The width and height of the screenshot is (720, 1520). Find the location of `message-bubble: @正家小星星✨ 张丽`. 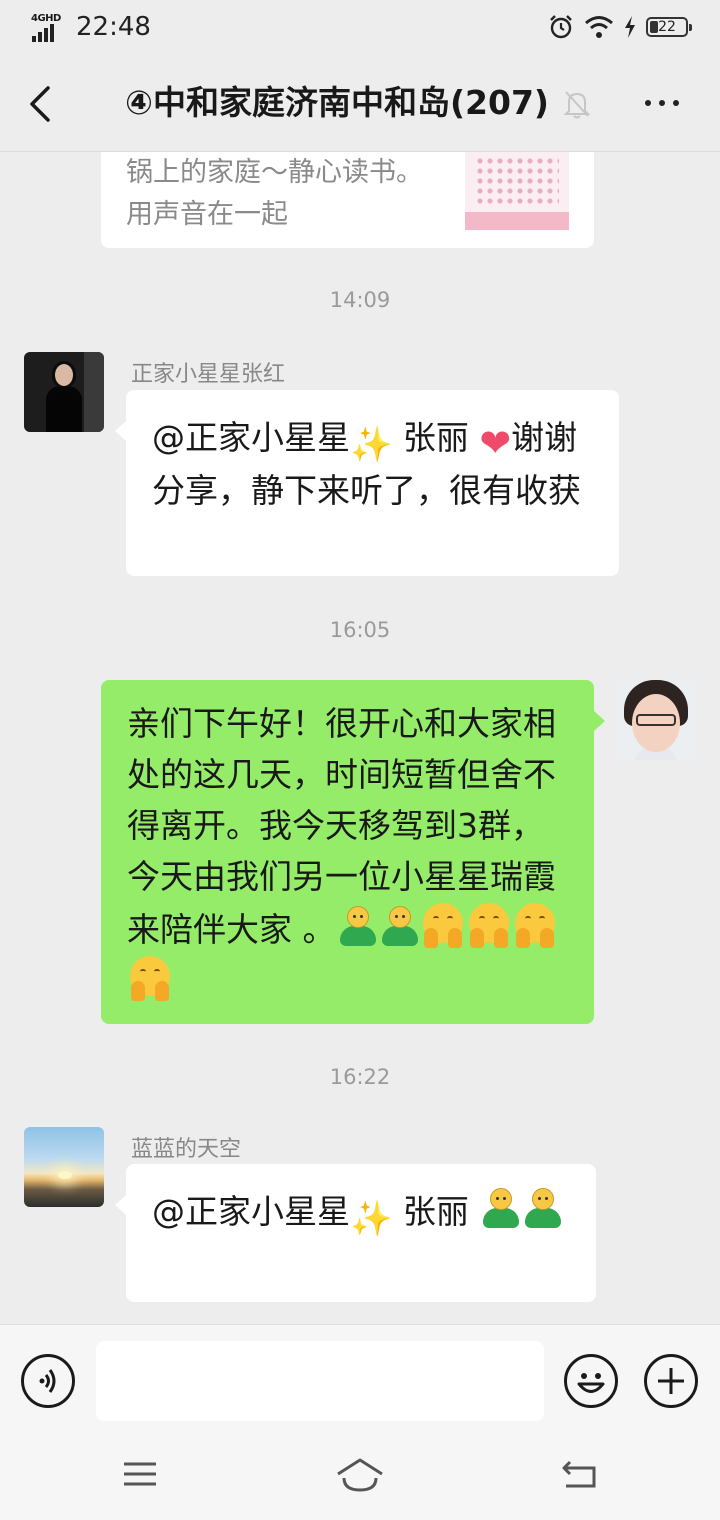

message-bubble: @正家小星星✨ 张丽 is located at coordinates (355, 1233).